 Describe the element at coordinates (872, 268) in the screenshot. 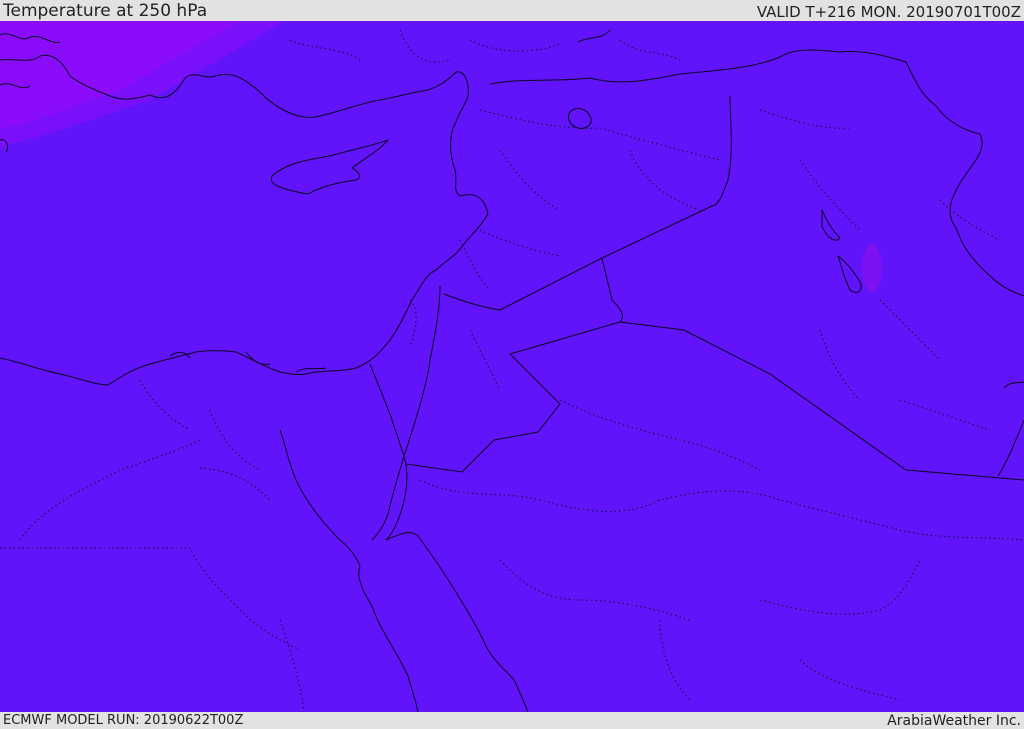

I see `warm-spot-iraq` at that location.